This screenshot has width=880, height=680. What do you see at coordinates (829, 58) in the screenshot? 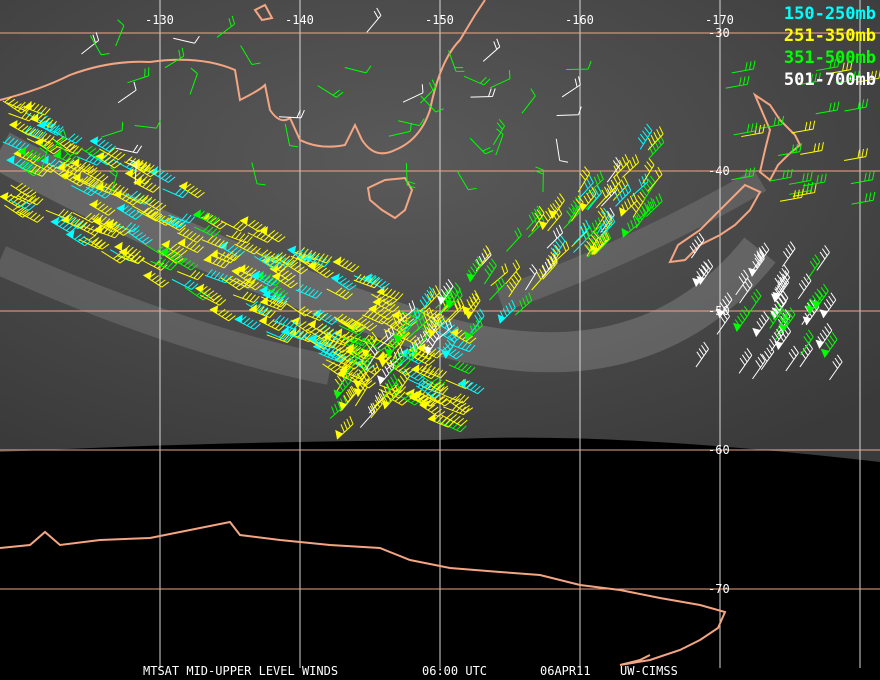
I see `legend-item-351-500: 351-500mb` at bounding box center [829, 58].